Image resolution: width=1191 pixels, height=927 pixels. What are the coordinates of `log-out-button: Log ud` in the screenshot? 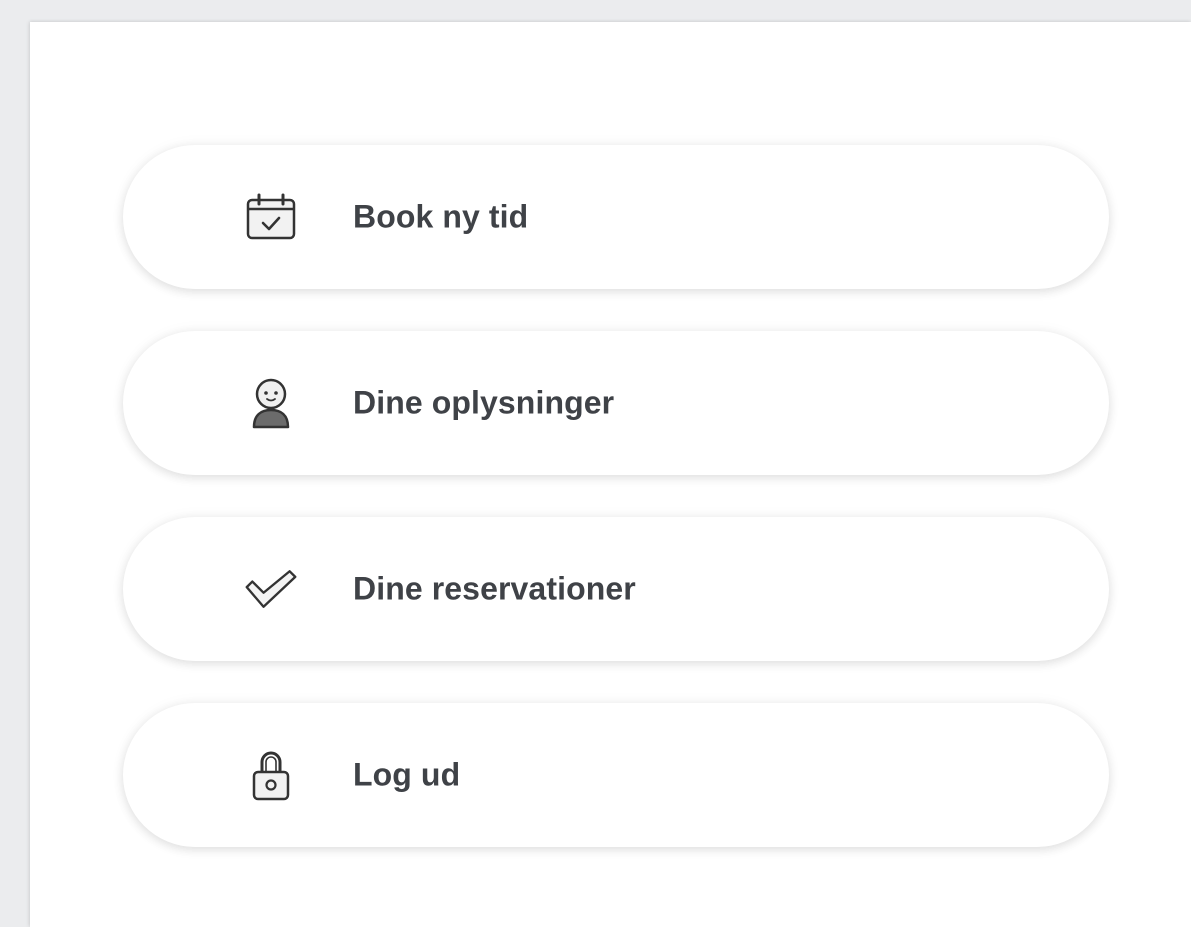 It's located at (616, 775).